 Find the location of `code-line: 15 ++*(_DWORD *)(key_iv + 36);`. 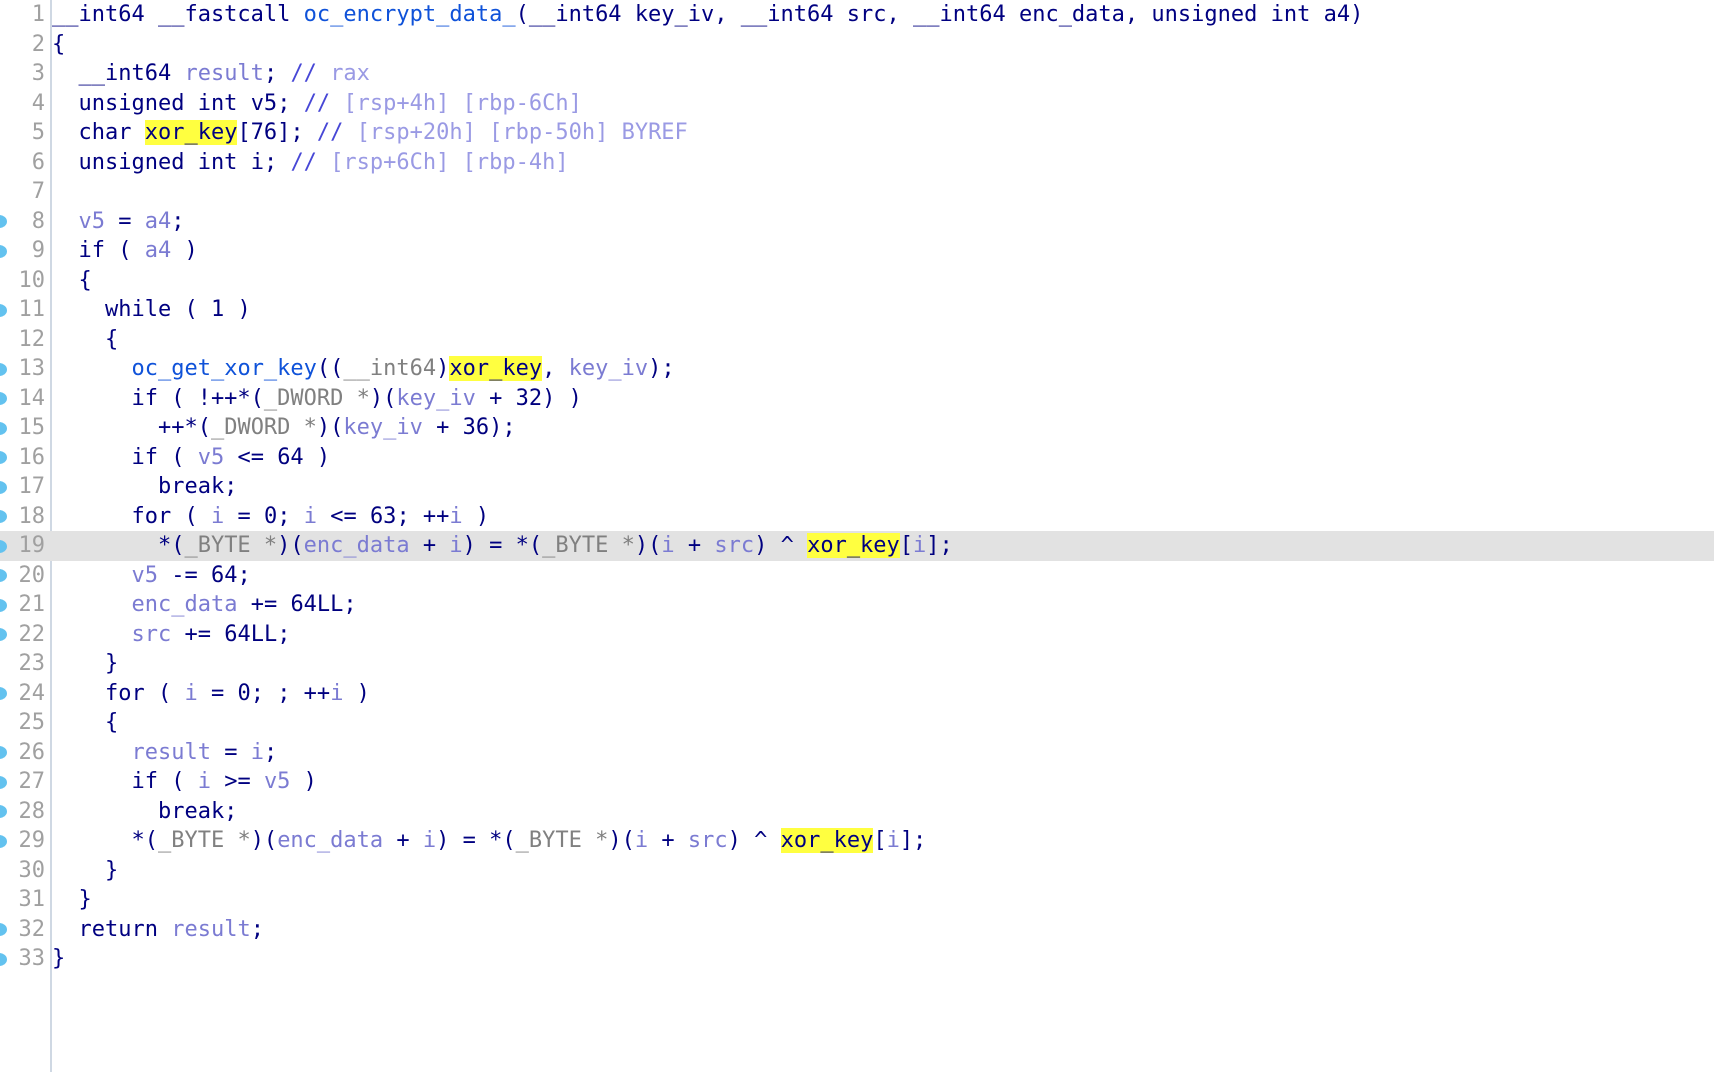

code-line: 15 ++*(_DWORD *)(key_iv + 36); is located at coordinates (857, 428).